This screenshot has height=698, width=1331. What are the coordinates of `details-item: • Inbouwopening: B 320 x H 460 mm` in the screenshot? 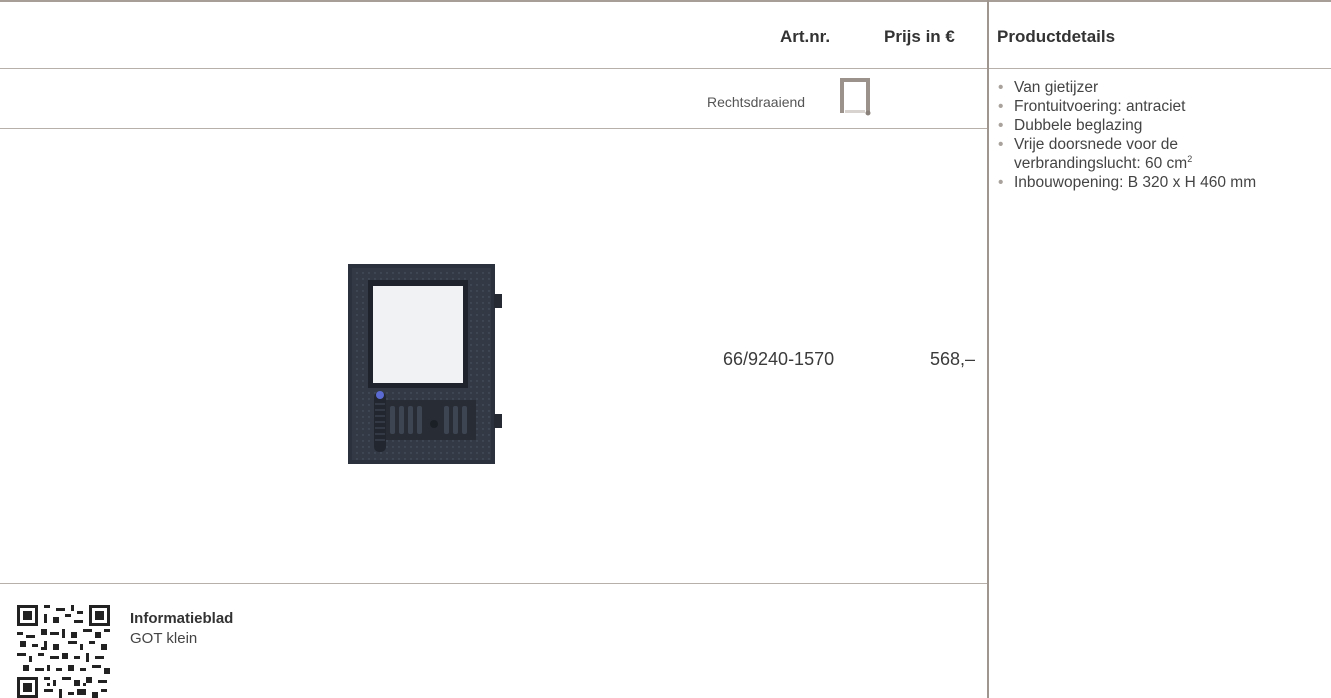 It's located at (1127, 182).